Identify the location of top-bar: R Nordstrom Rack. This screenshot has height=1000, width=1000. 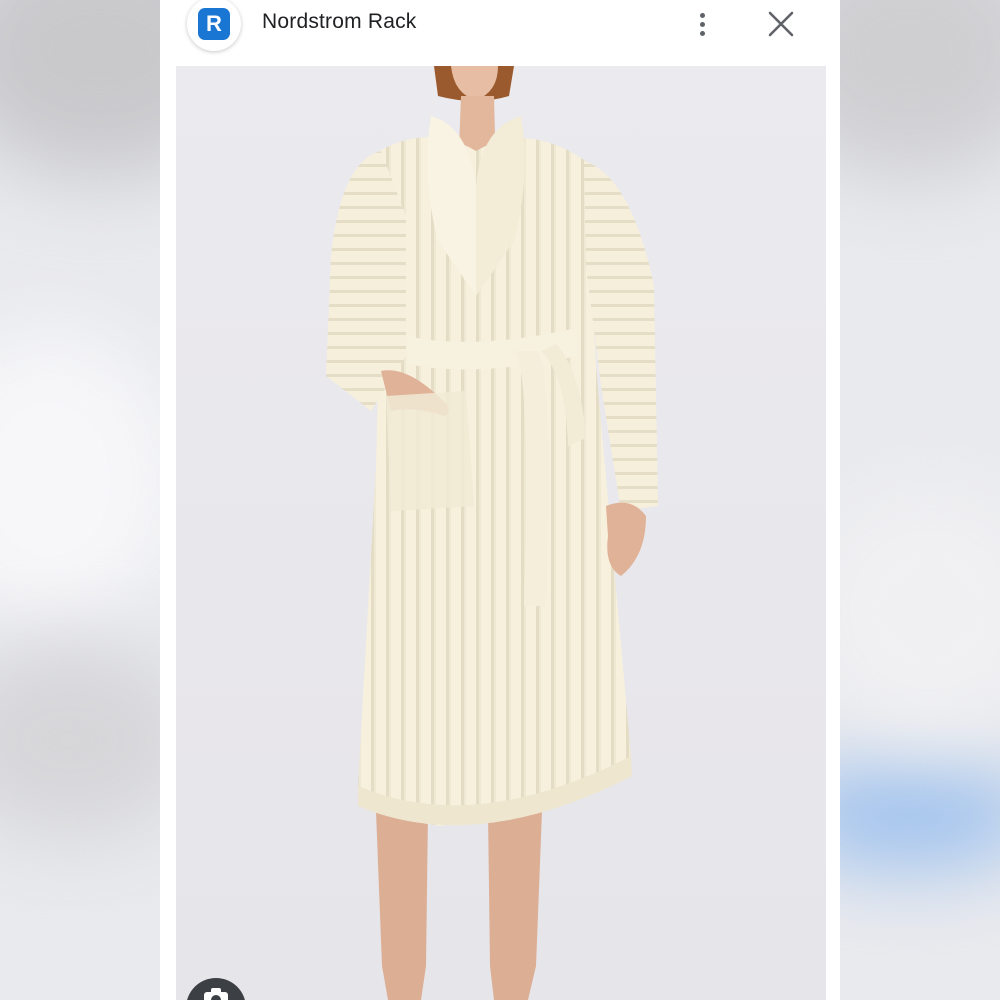
(500, 33).